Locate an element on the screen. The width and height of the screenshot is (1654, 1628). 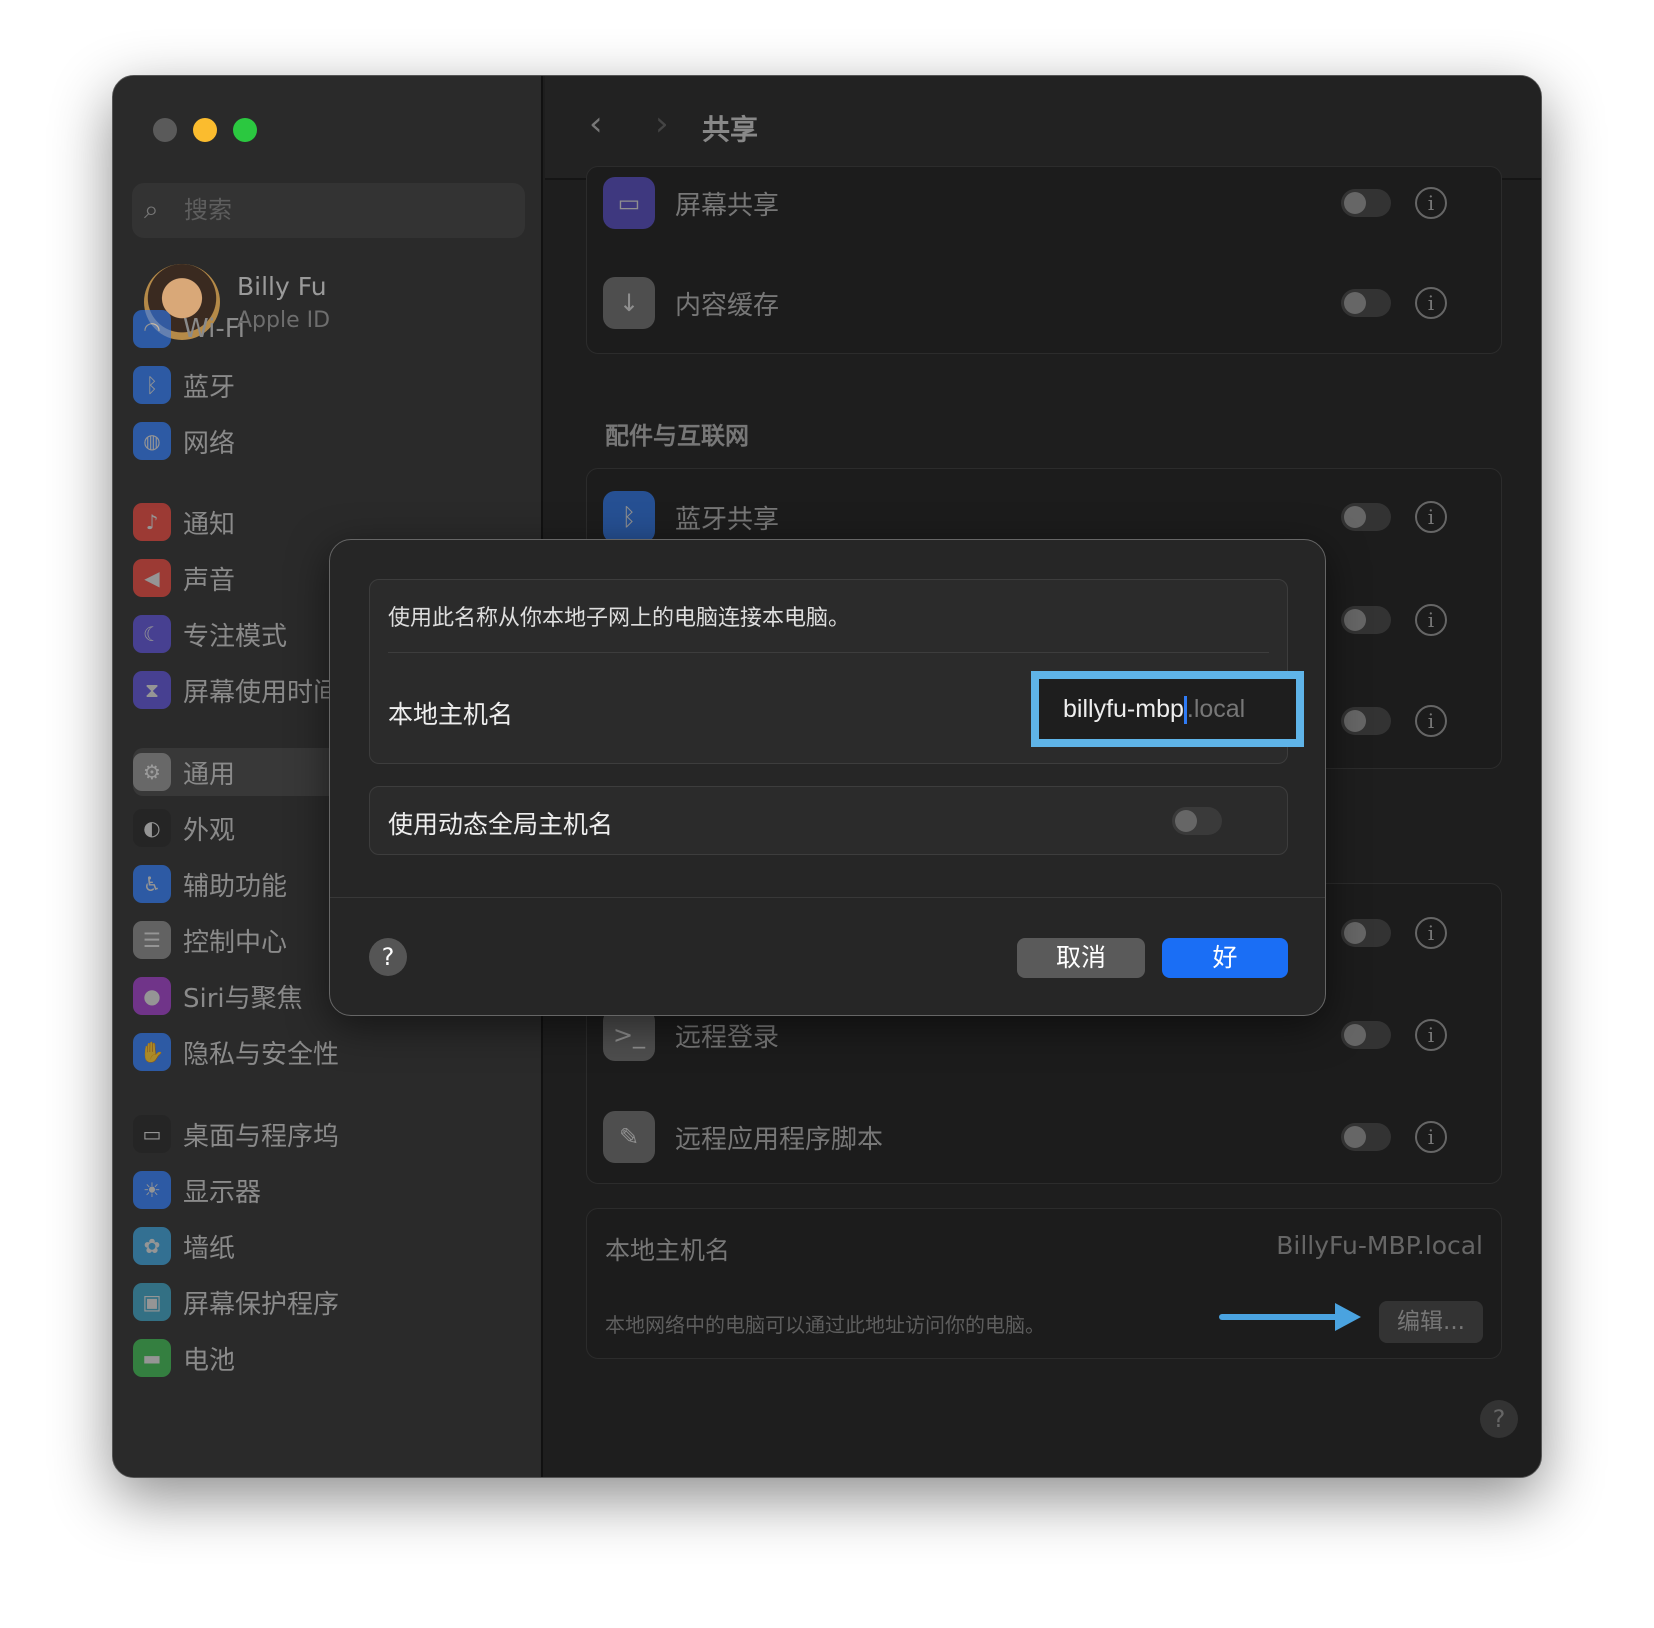
hostname-input-value: billyfu-mbp is located at coordinates (1123, 709).